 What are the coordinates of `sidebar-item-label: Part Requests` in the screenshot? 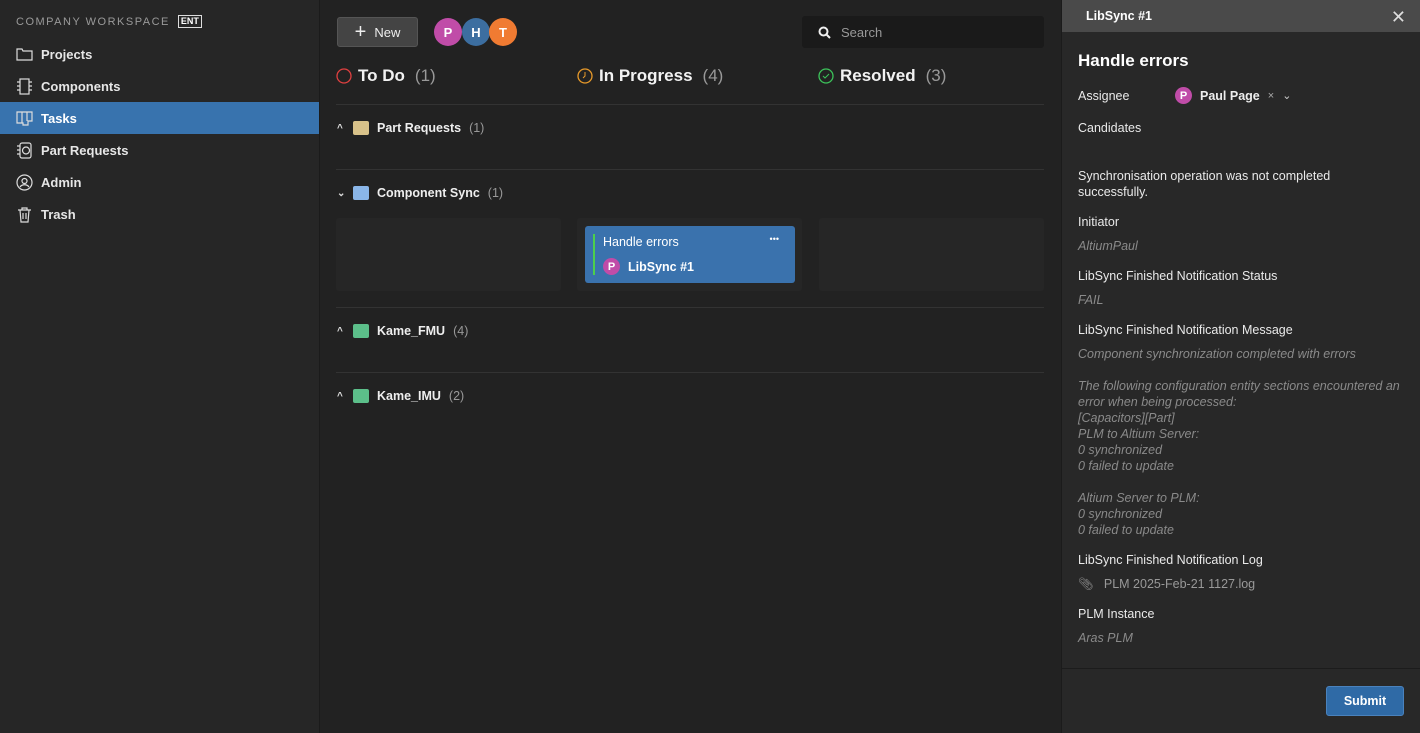 It's located at (85, 150).